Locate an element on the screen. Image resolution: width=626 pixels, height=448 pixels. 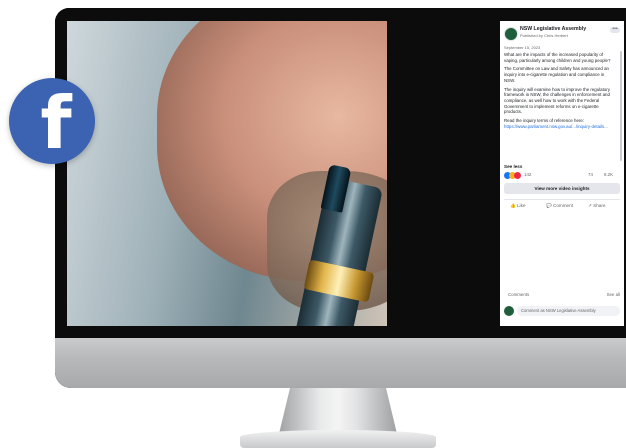
facebook-logo-badge: f is located at coordinates (52, 121).